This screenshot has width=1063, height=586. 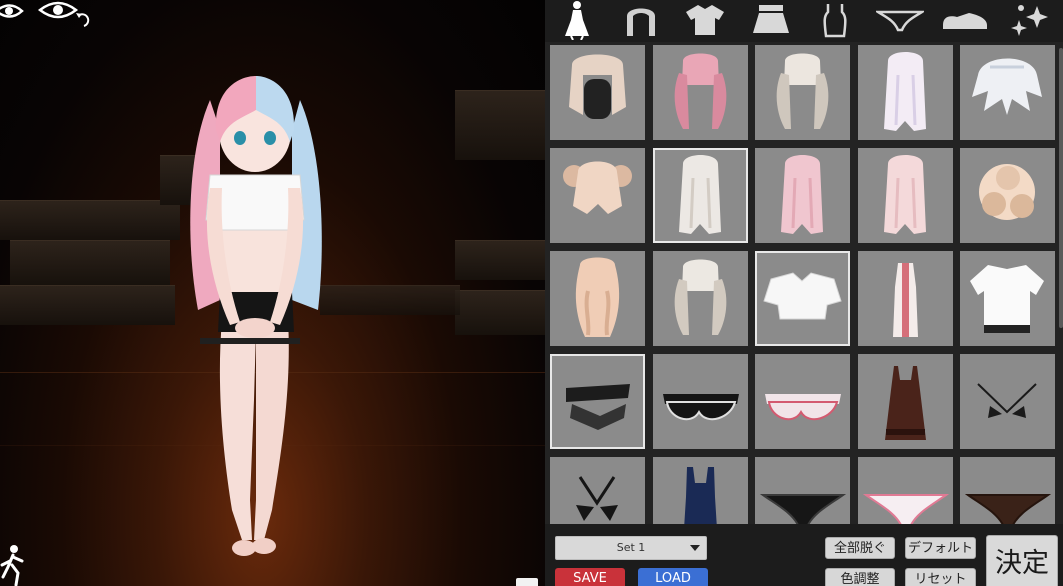 I want to click on item-tile-tshirt, so click(x=1007, y=298).